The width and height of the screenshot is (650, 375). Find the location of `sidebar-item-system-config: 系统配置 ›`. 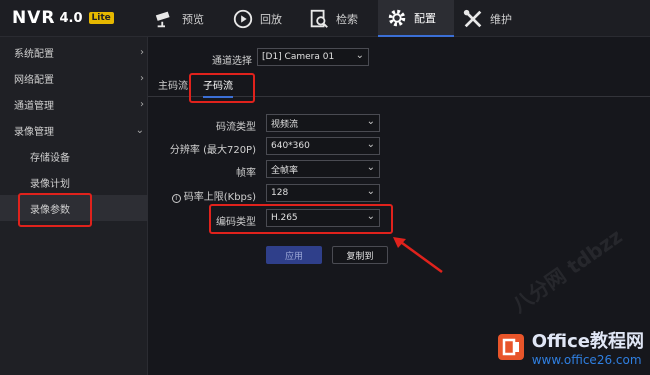

sidebar-item-system-config: 系统配置 › is located at coordinates (74, 52).